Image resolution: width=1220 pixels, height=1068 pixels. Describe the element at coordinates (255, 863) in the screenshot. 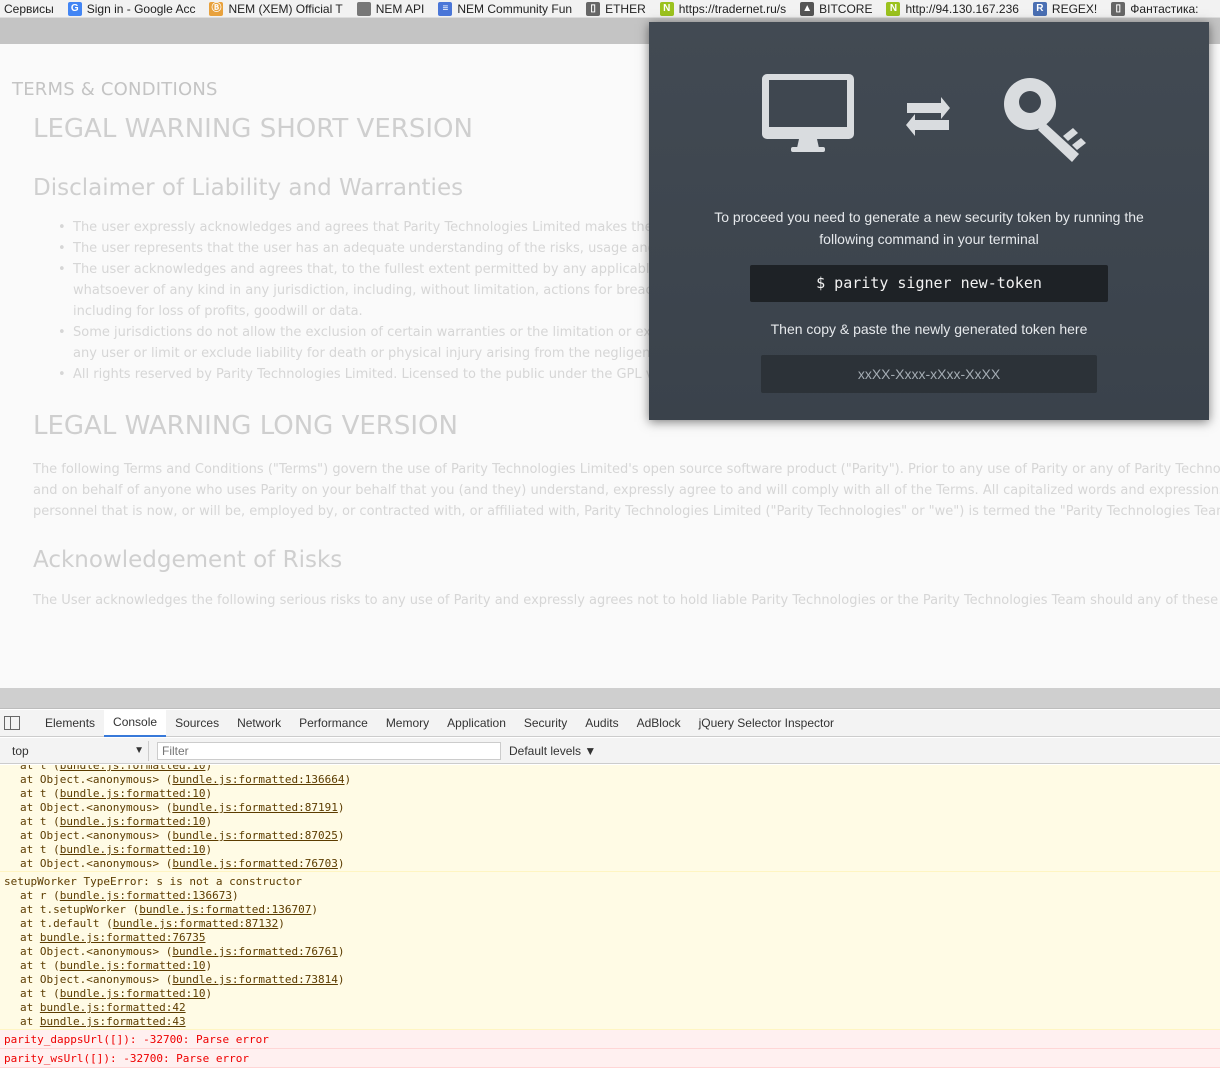

I see `source-link: bundle.js:formatted:76703` at that location.